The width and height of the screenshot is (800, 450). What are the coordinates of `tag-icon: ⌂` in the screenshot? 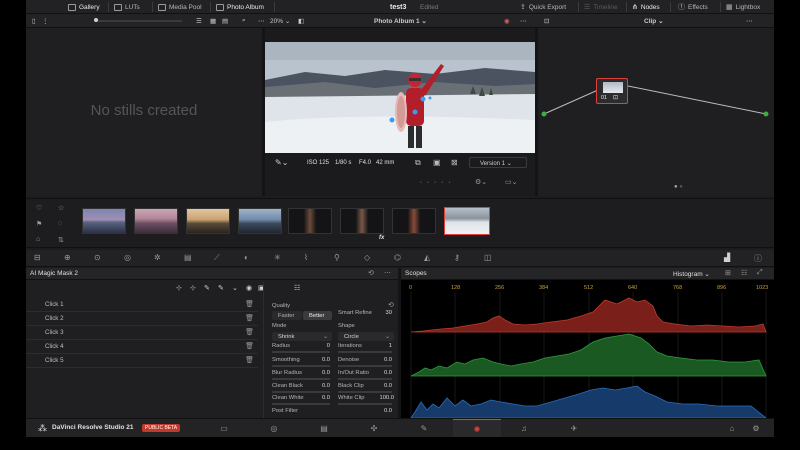 It's located at (38, 239).